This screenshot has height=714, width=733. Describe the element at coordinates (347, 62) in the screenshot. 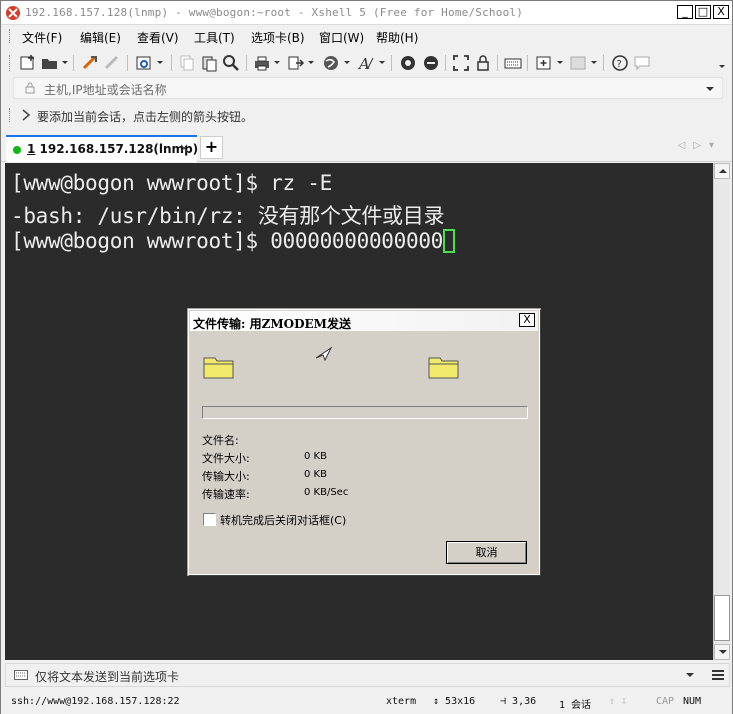

I see `globe-dropdown-icon` at that location.